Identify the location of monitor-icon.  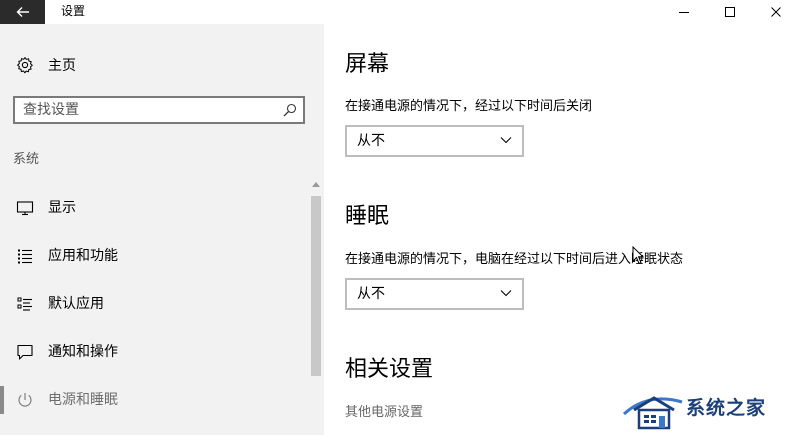
(25, 208).